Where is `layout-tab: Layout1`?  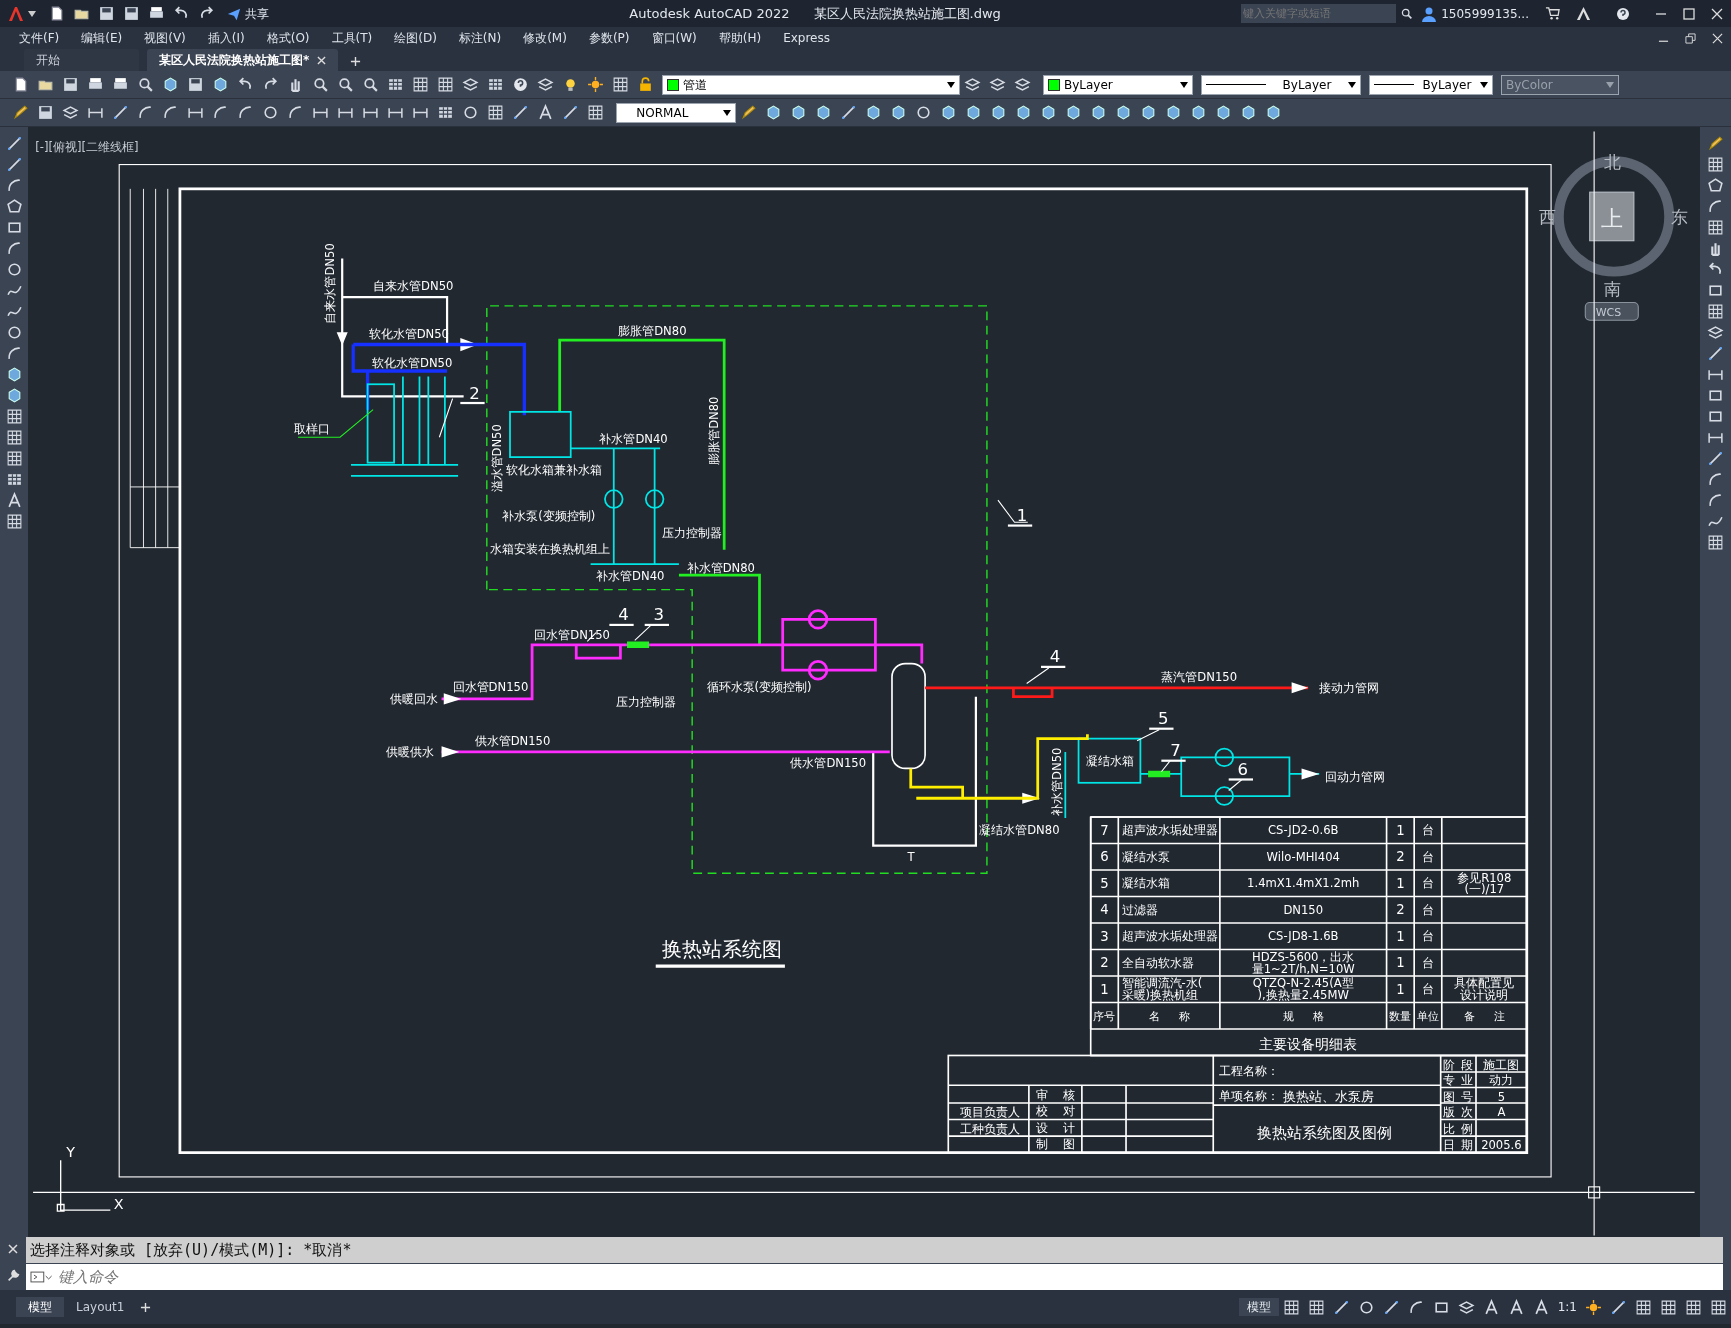
layout-tab: Layout1 is located at coordinates (100, 1307).